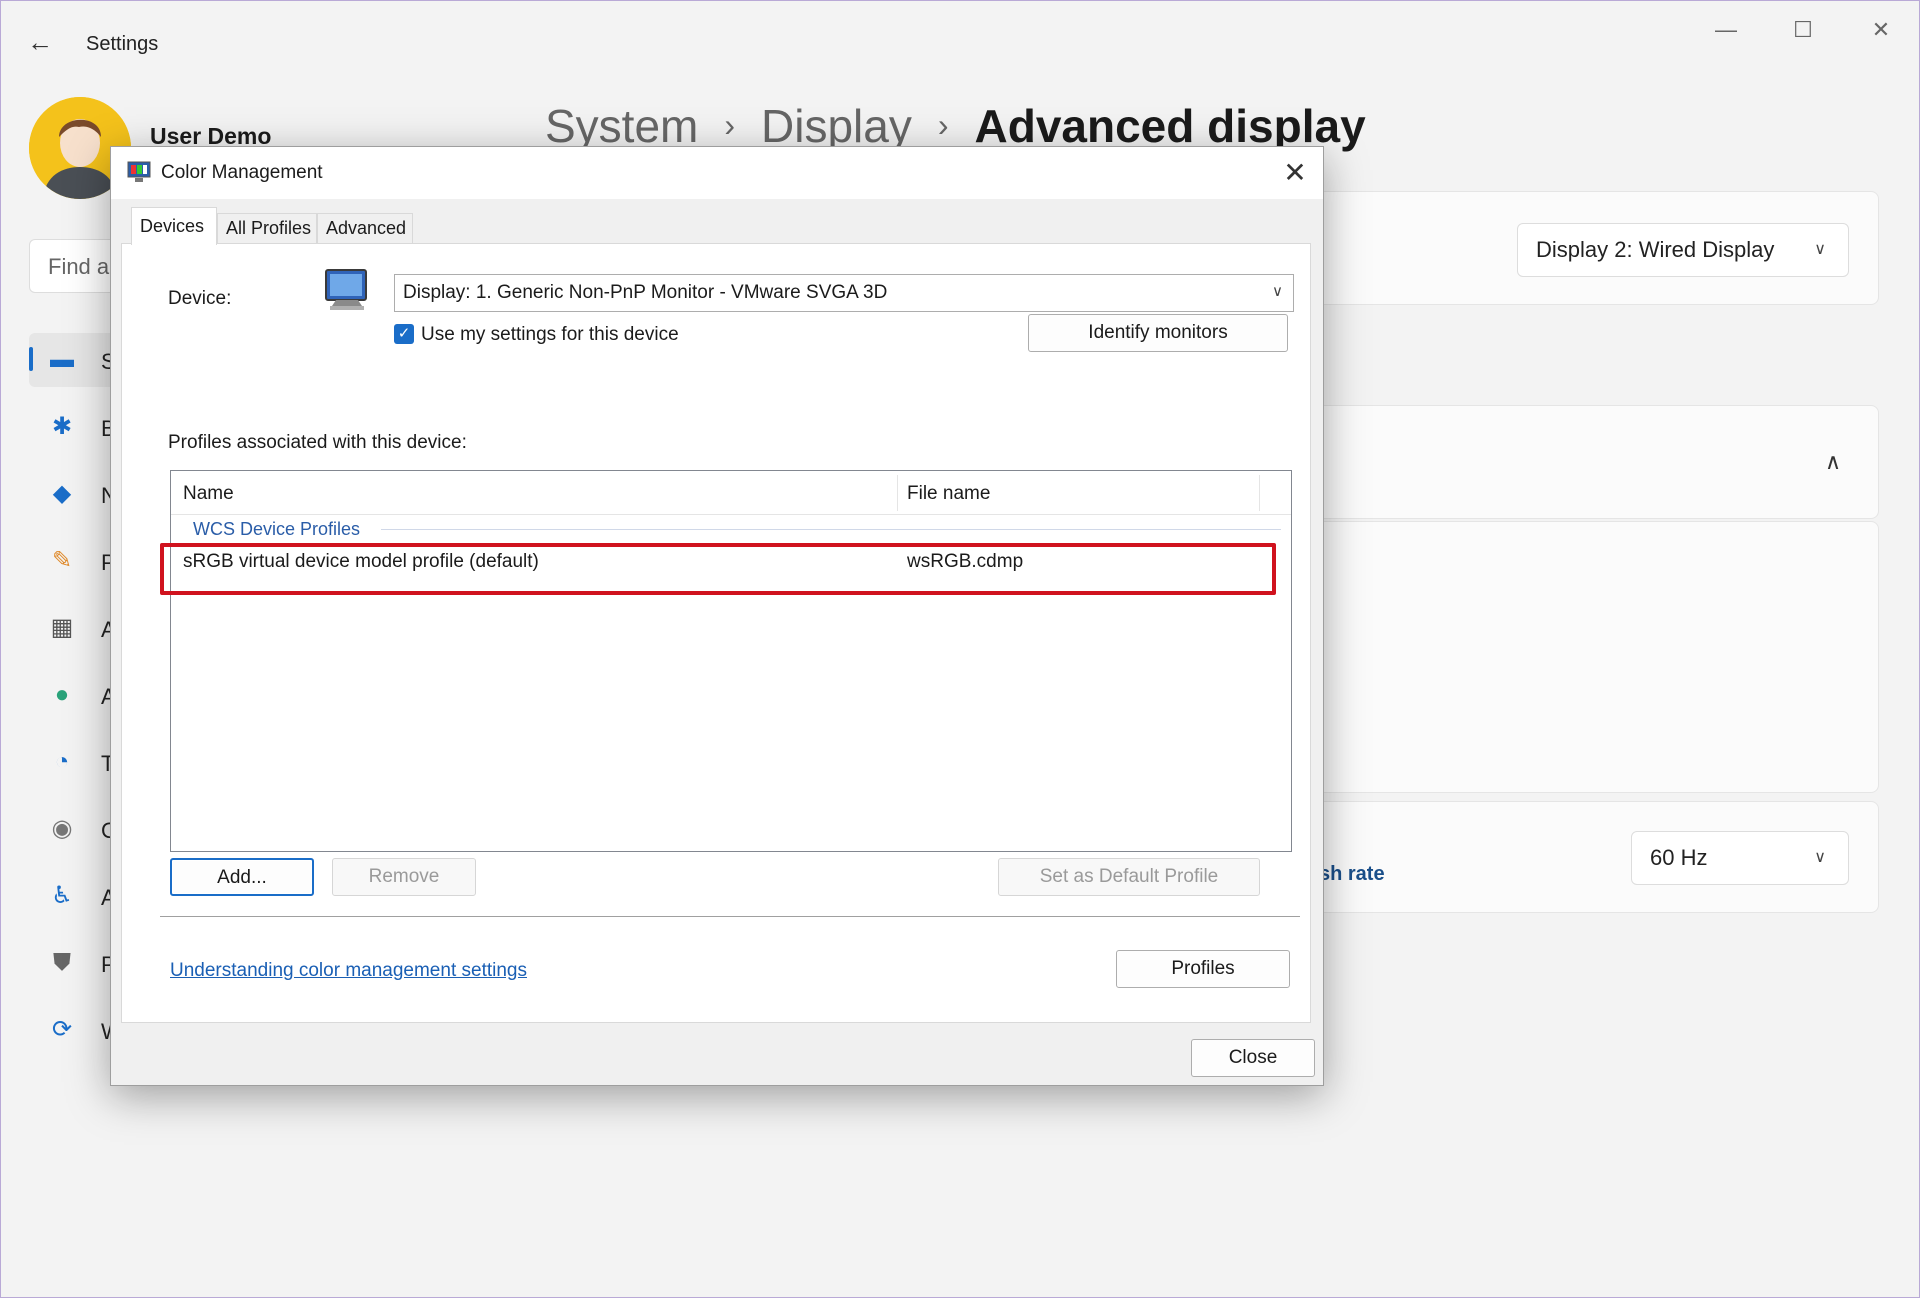  What do you see at coordinates (550, 334) in the screenshot?
I see `use-settings-label: Use my settings for this device` at bounding box center [550, 334].